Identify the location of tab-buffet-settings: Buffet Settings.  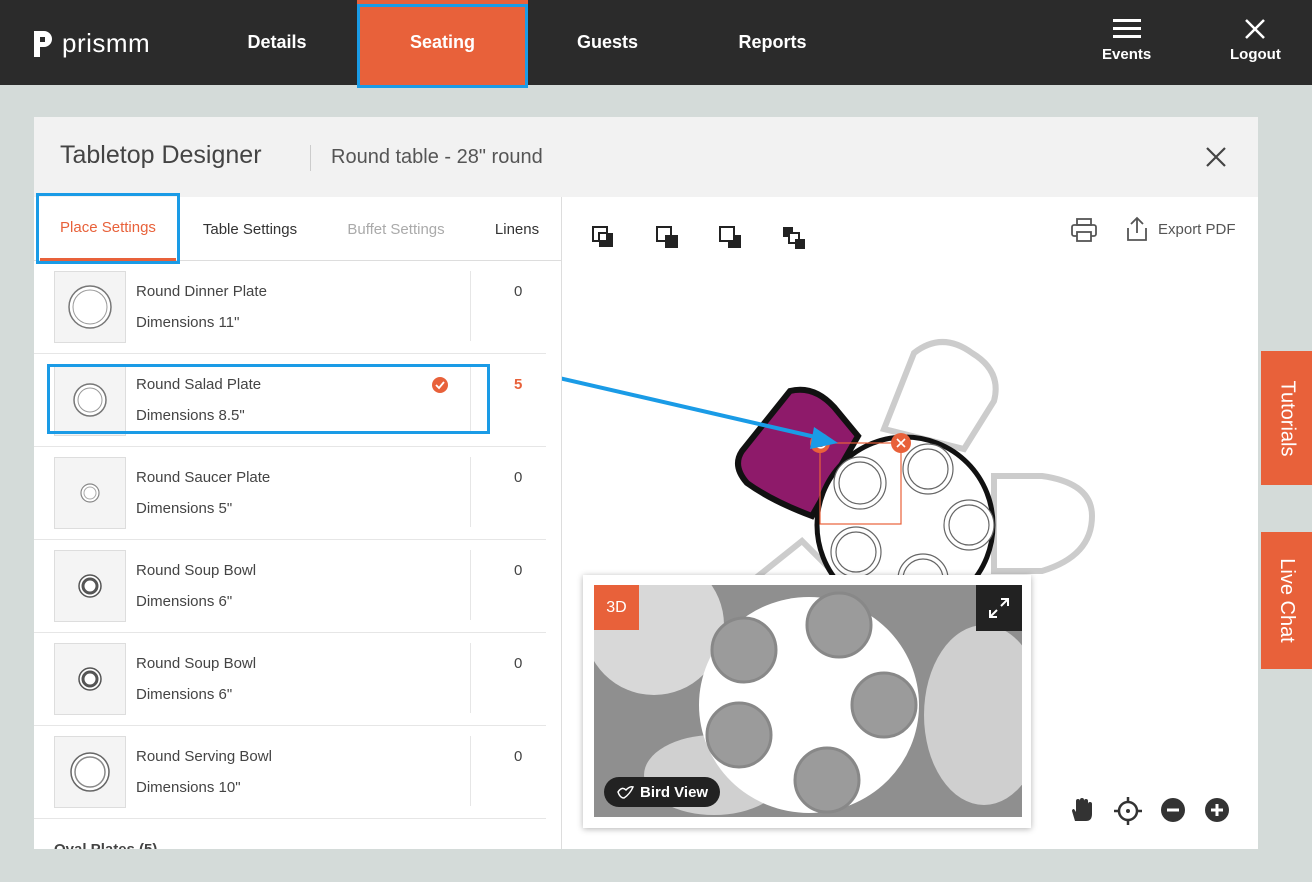
(396, 229).